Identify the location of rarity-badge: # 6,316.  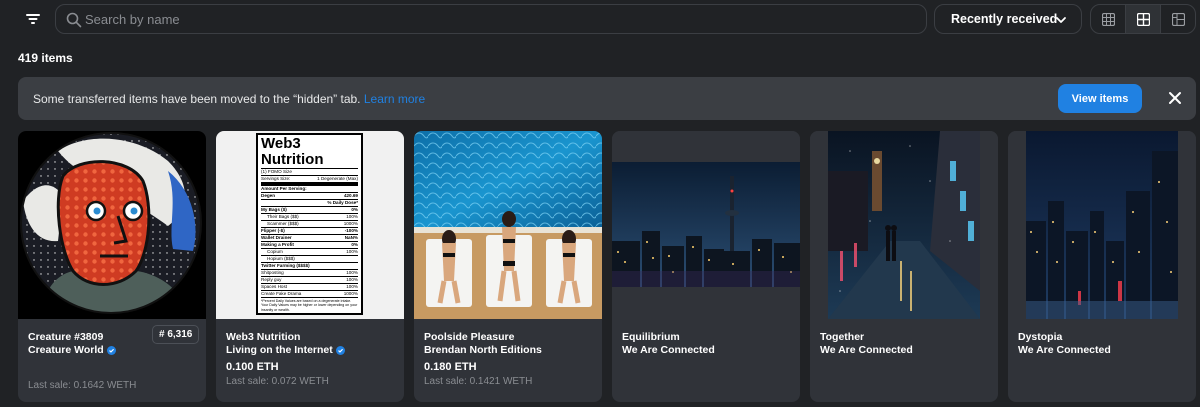
(176, 334).